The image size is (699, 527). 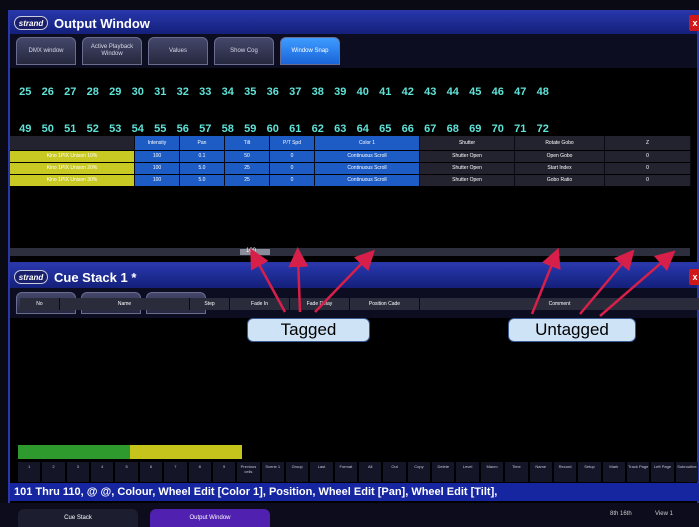 I want to click on channel-number: 55, so click(x=160, y=129).